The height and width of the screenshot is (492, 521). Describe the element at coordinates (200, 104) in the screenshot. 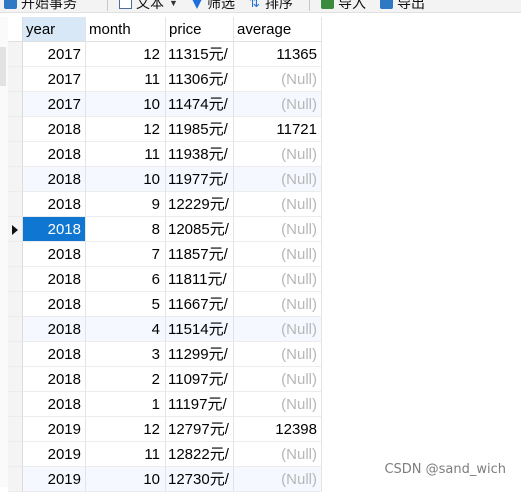

I see `cell-price: 11474元/` at that location.